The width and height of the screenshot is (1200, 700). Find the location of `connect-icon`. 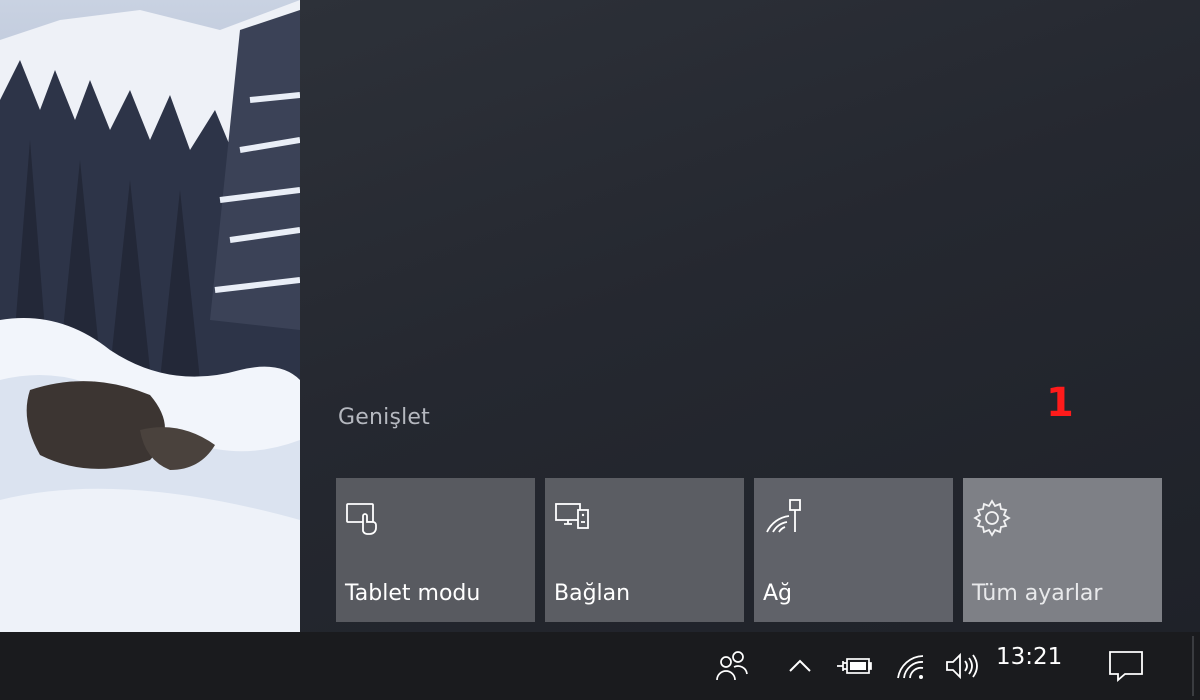

connect-icon is located at coordinates (574, 518).